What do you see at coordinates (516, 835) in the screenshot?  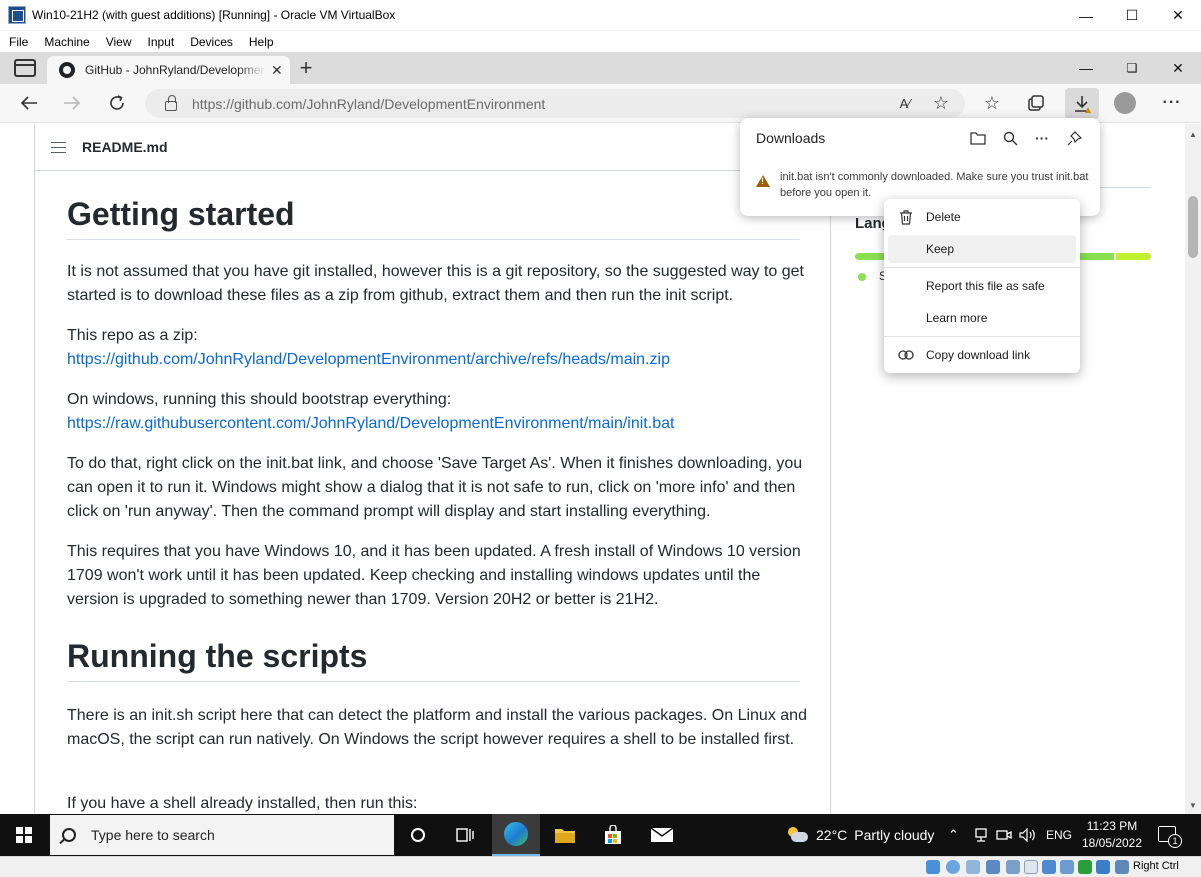 I see `edge-taskbar-icon` at bounding box center [516, 835].